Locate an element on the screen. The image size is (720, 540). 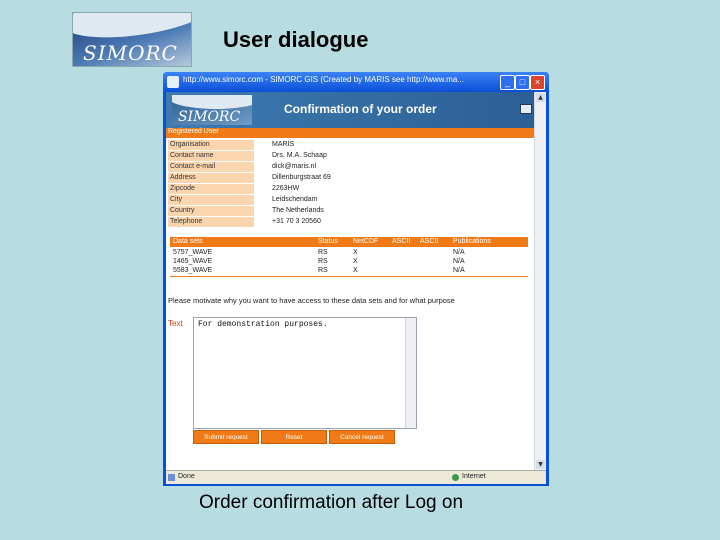
submit-request-button: Submit request is located at coordinates (226, 437).